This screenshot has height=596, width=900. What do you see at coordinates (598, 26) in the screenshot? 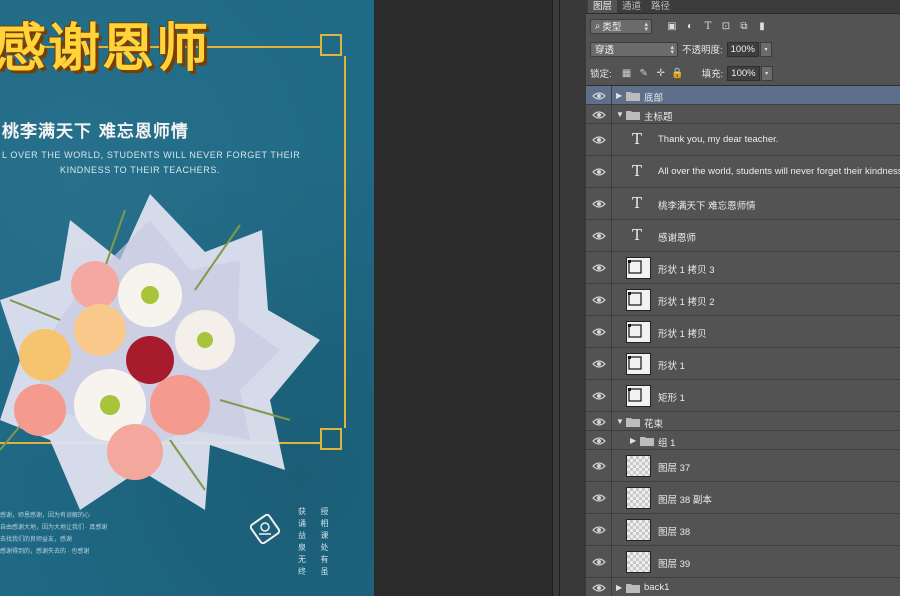
I see `search-icon: ⌕` at bounding box center [598, 26].